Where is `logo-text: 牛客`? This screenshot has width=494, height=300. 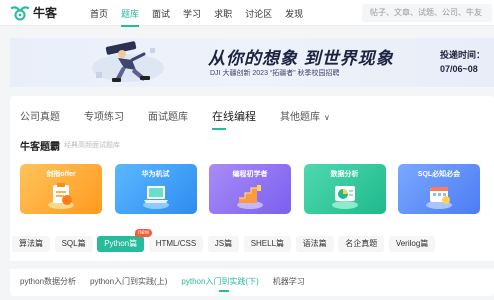
logo-text: 牛客 is located at coordinates (45, 13).